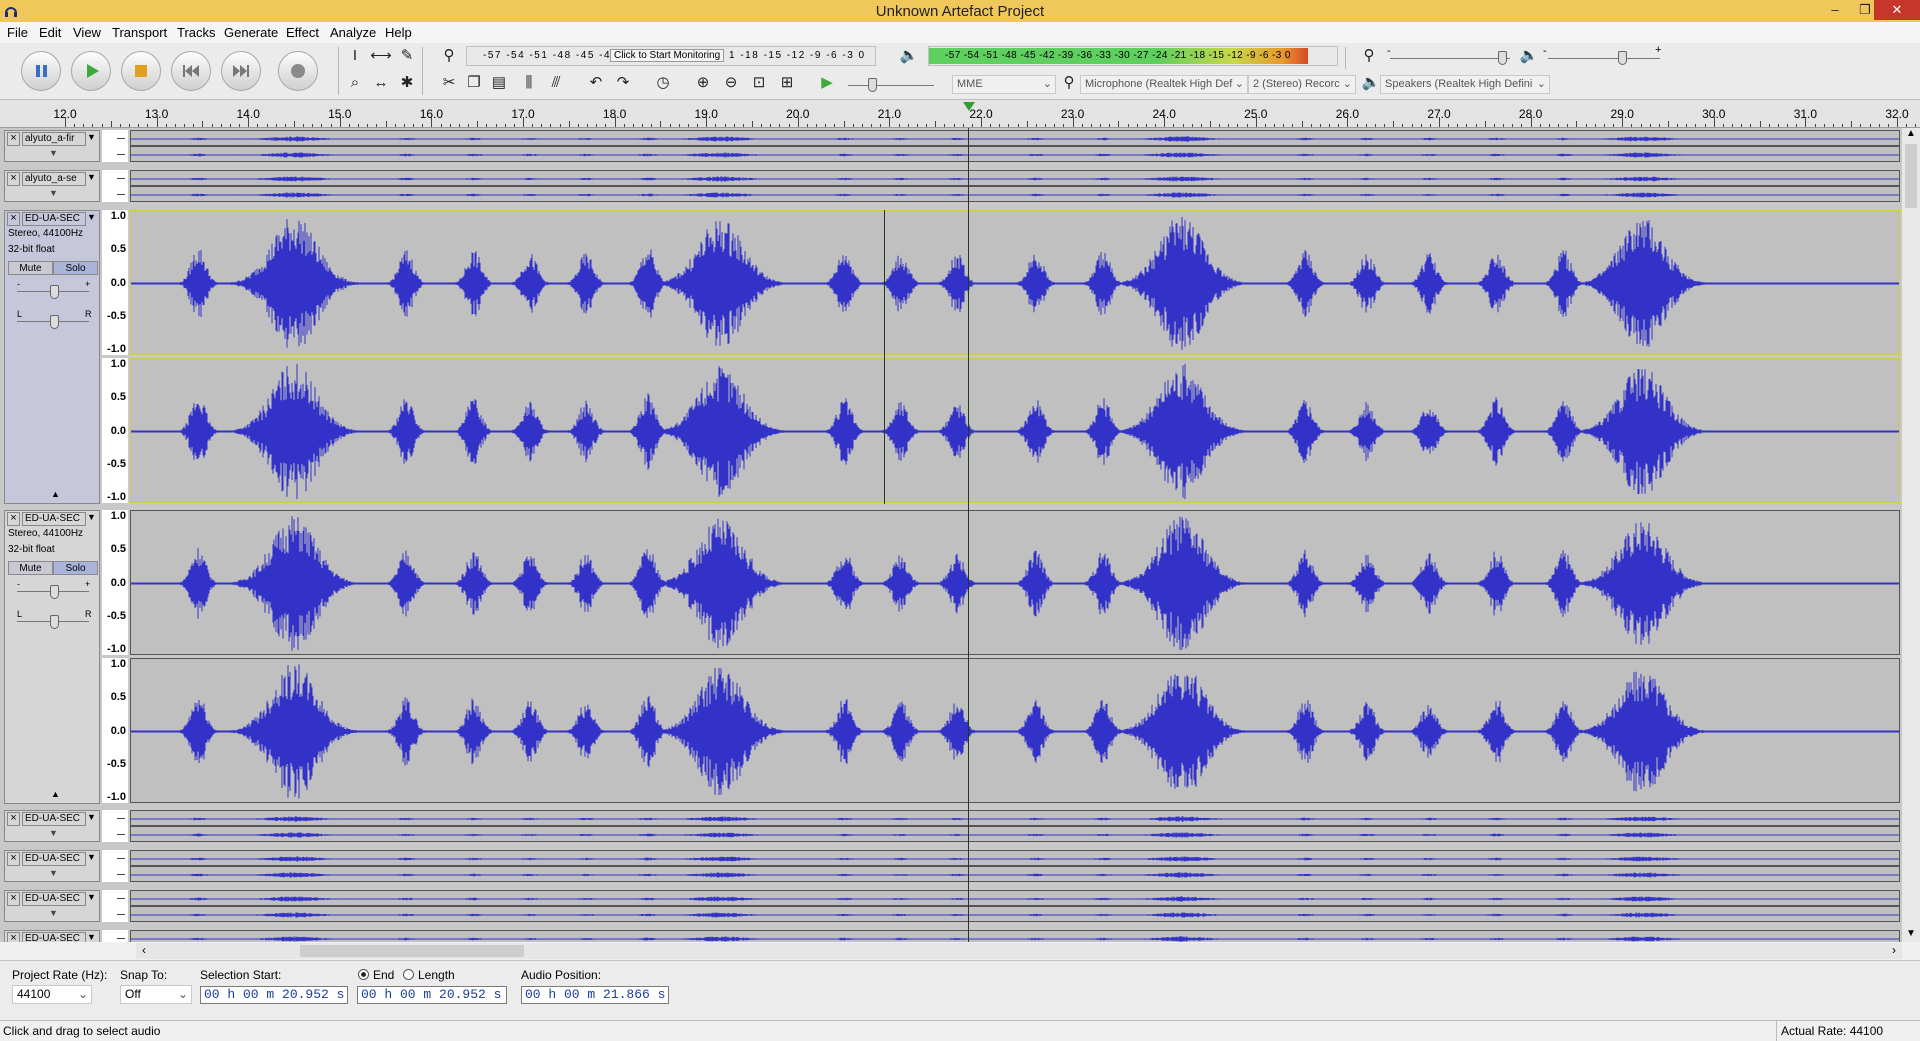 The image size is (1920, 1041). I want to click on close-button: ✕, so click(1897, 10).